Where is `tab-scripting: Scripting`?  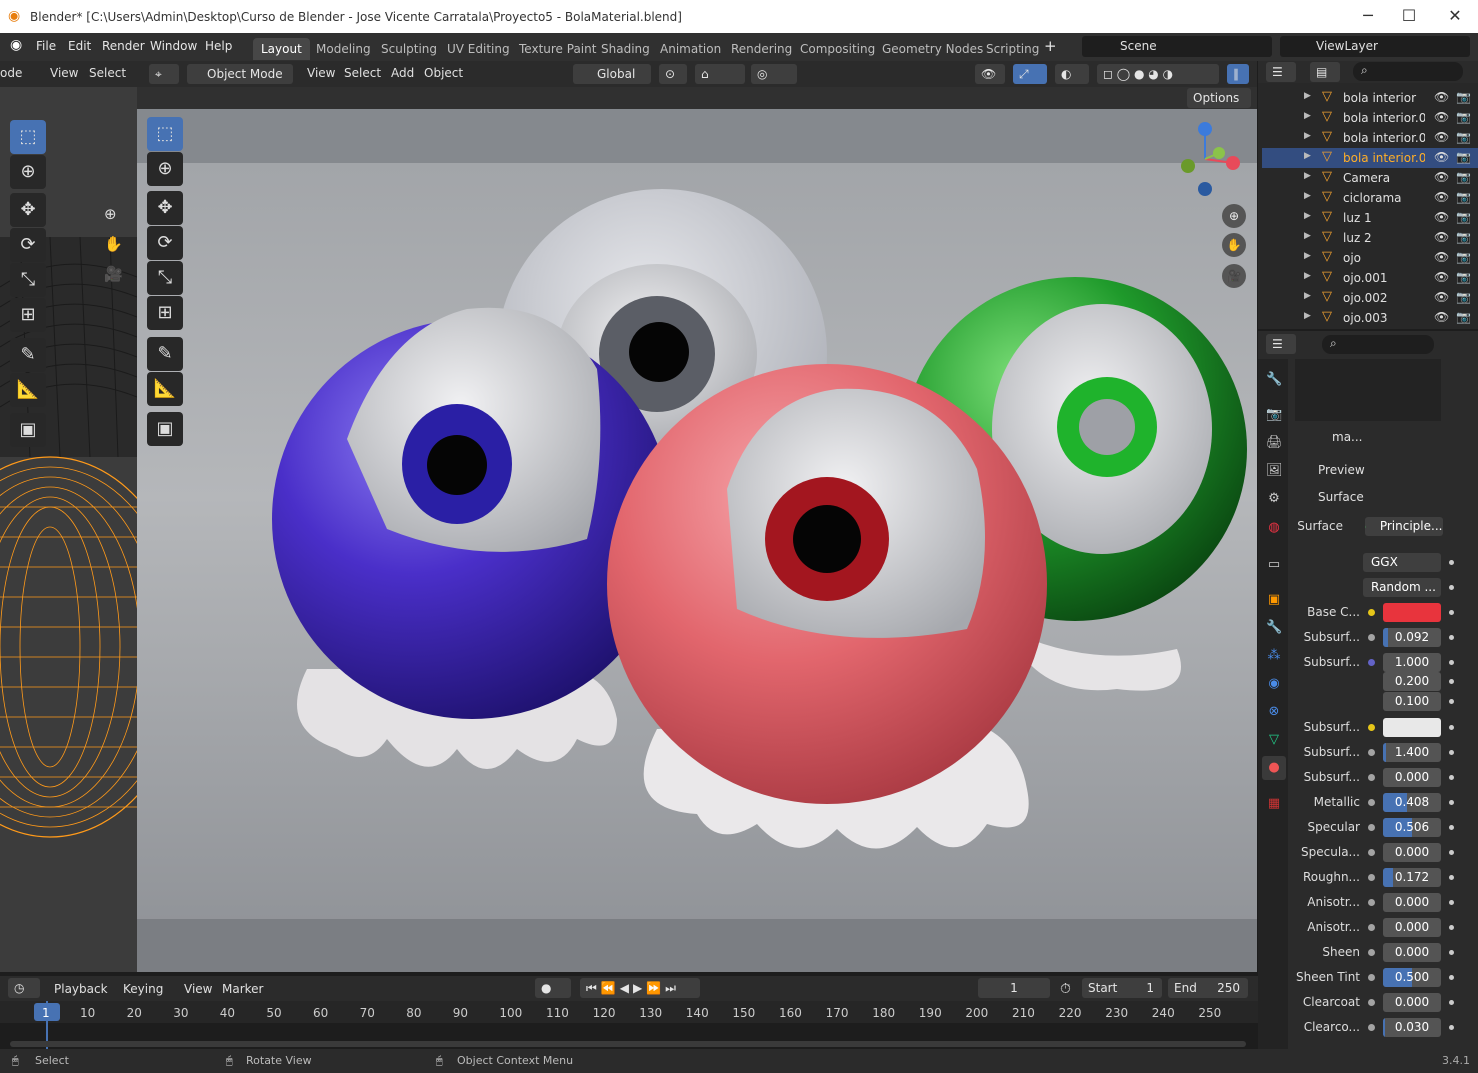
tab-scripting: Scripting is located at coordinates (1012, 49).